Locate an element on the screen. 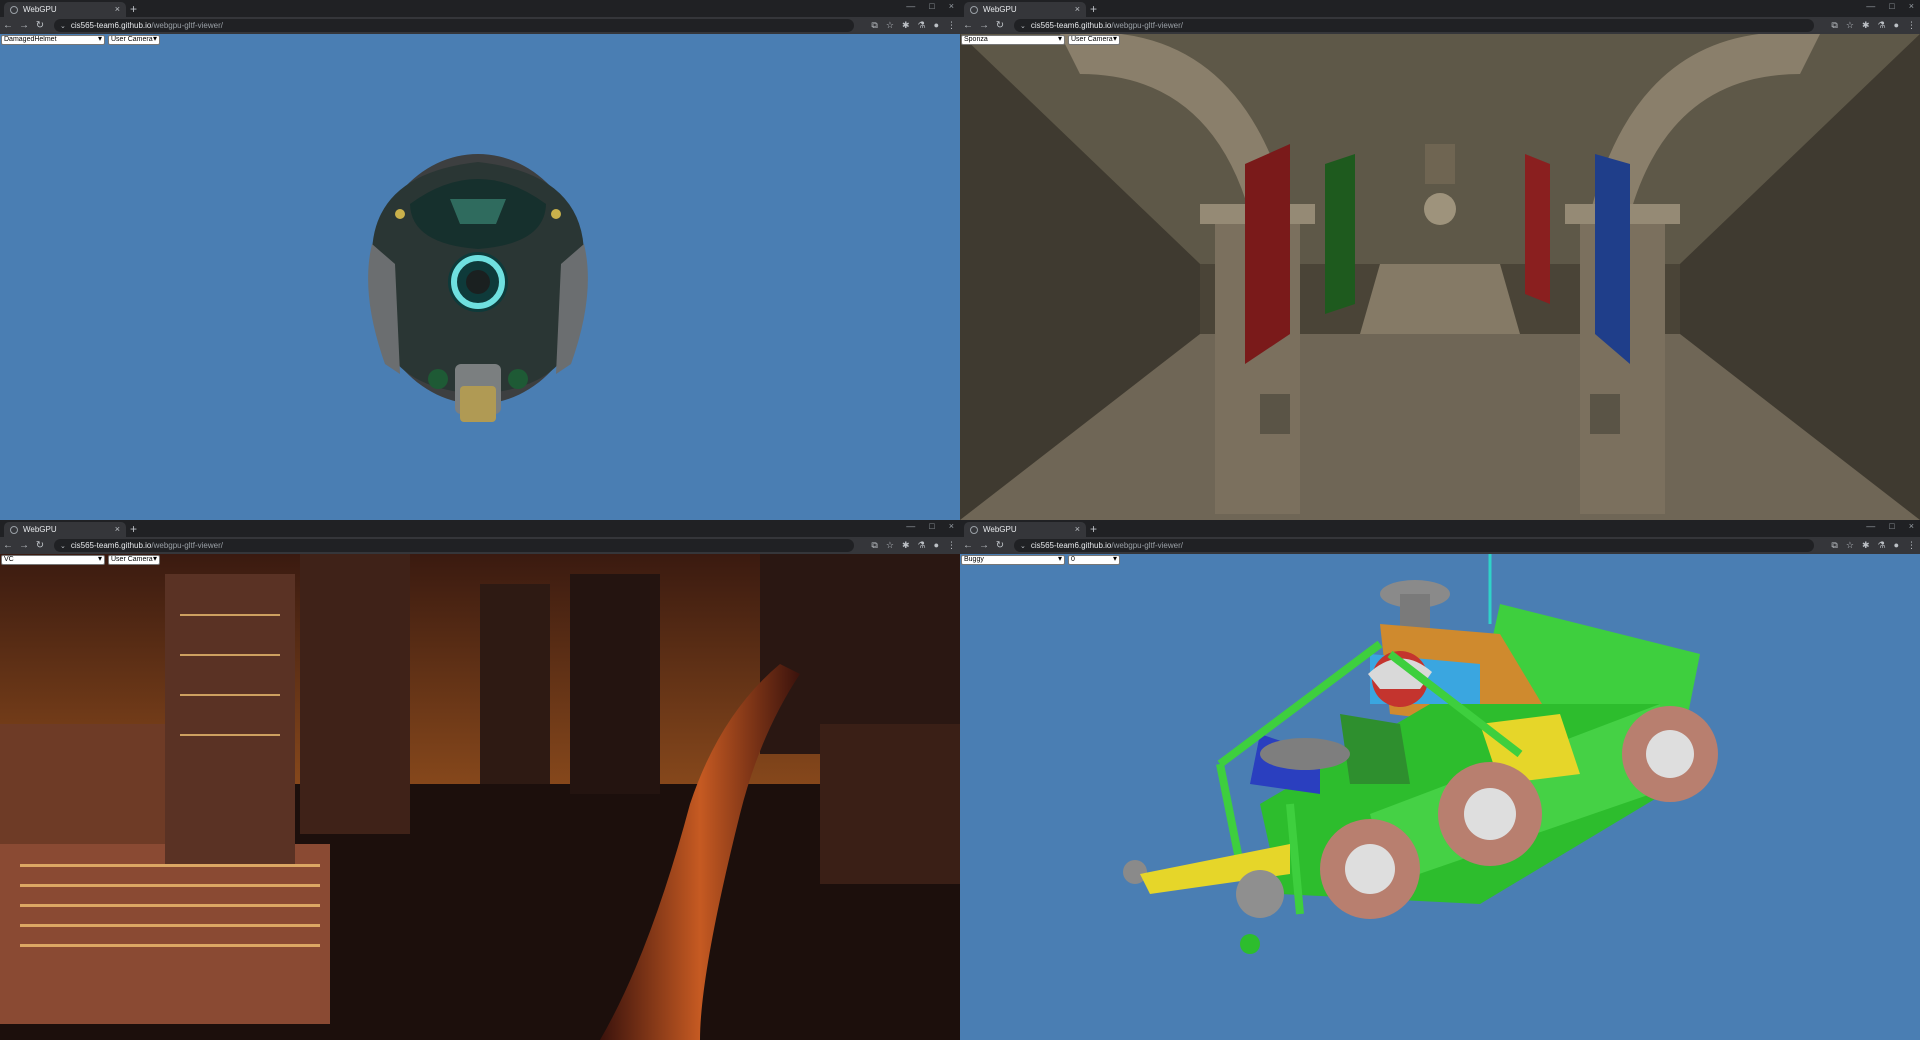 The width and height of the screenshot is (1920, 1040). model-select: Sponza is located at coordinates (1013, 40).